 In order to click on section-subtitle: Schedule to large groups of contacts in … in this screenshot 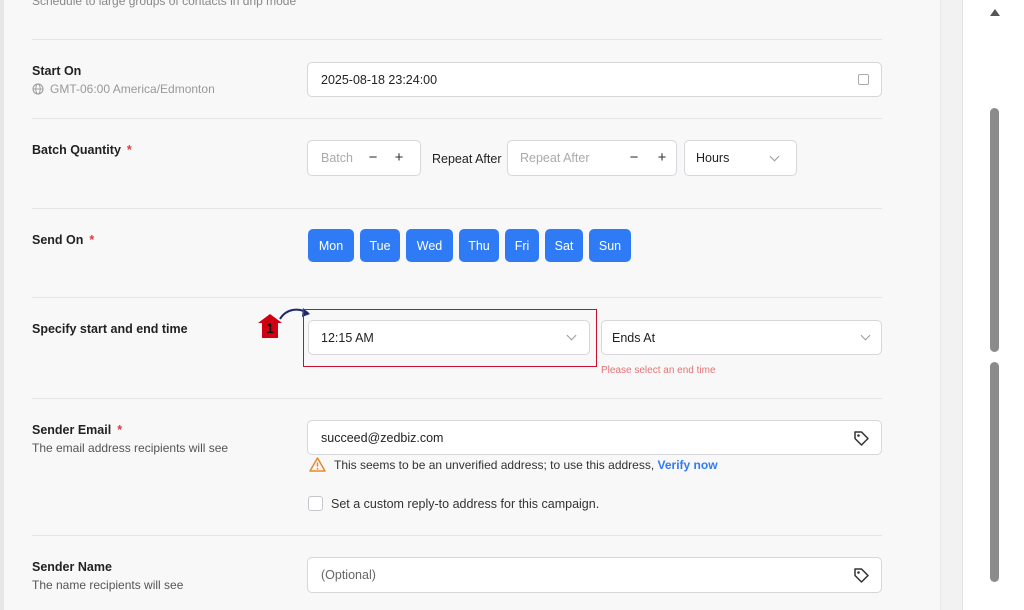, I will do `click(164, 4)`.